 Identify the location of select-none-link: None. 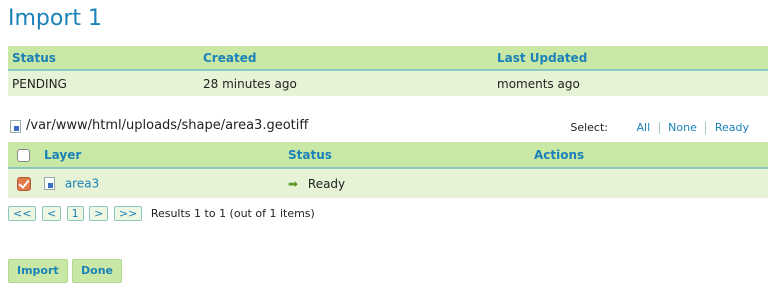
(682, 127).